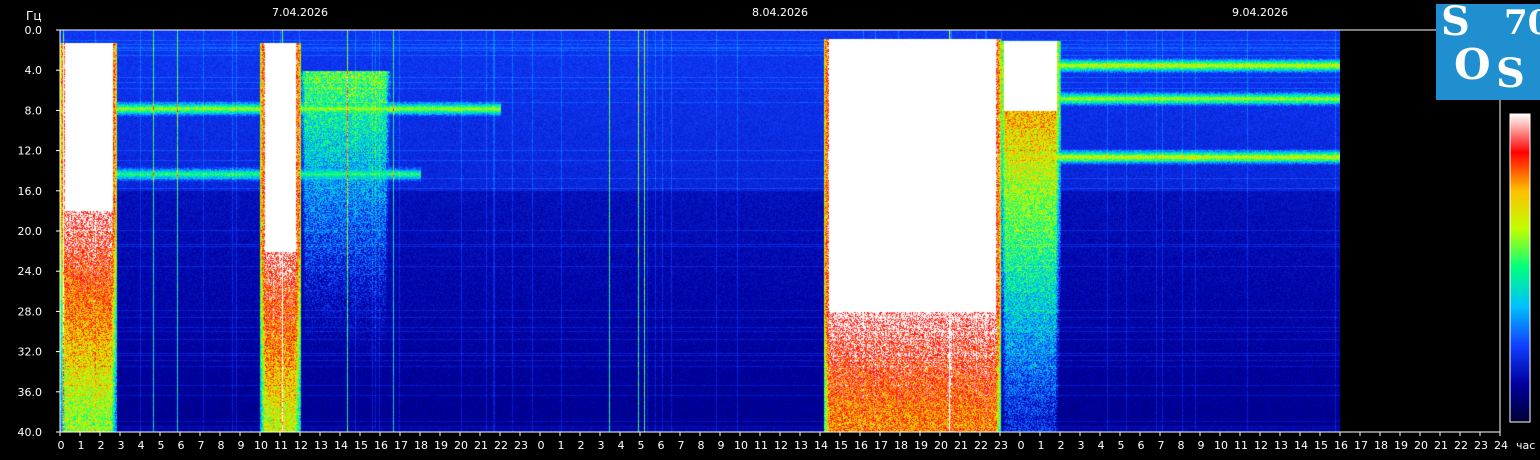 Image resolution: width=1540 pixels, height=460 pixels. Describe the element at coordinates (30, 311) in the screenshot. I see `y-tick-label: 28.0` at that location.